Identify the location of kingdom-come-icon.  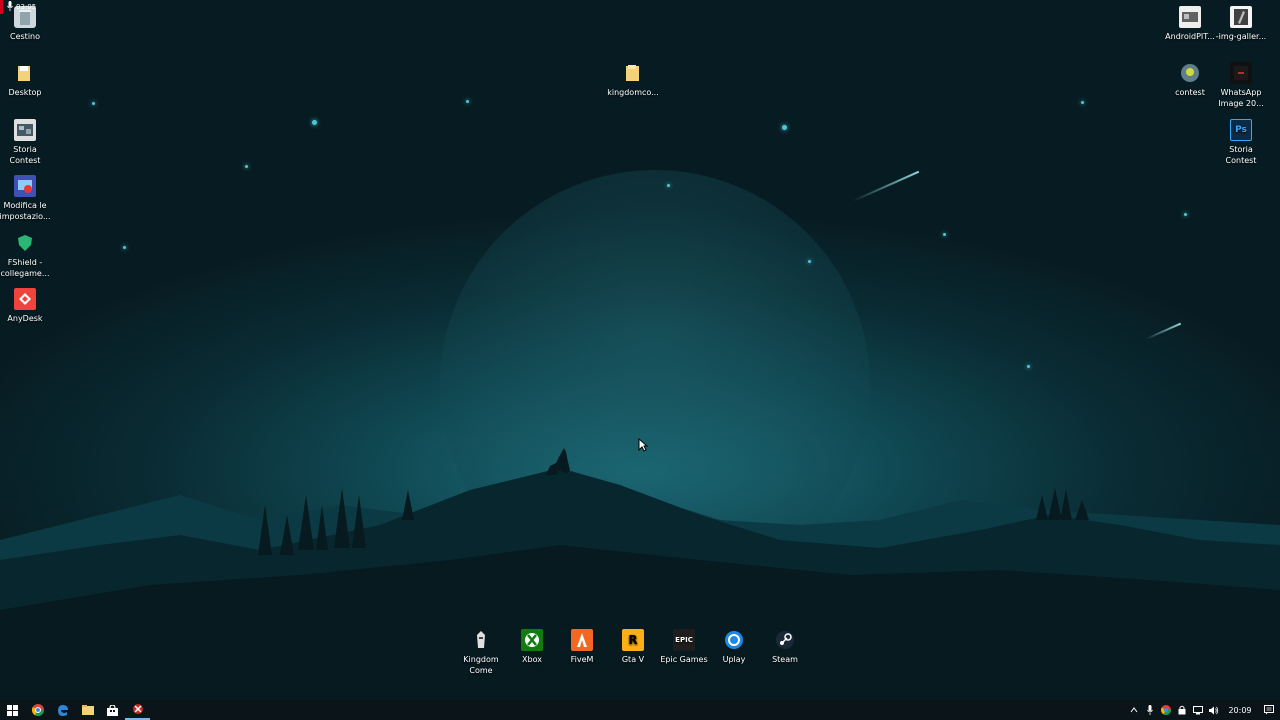
(481, 640).